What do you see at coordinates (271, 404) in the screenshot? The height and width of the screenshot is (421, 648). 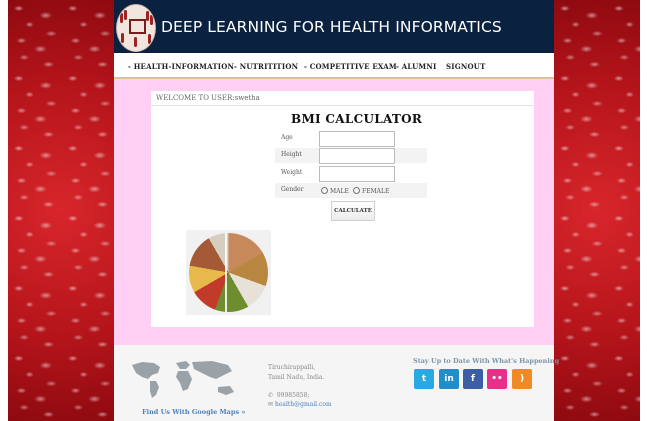 I see `envelope-icon: ✉` at bounding box center [271, 404].